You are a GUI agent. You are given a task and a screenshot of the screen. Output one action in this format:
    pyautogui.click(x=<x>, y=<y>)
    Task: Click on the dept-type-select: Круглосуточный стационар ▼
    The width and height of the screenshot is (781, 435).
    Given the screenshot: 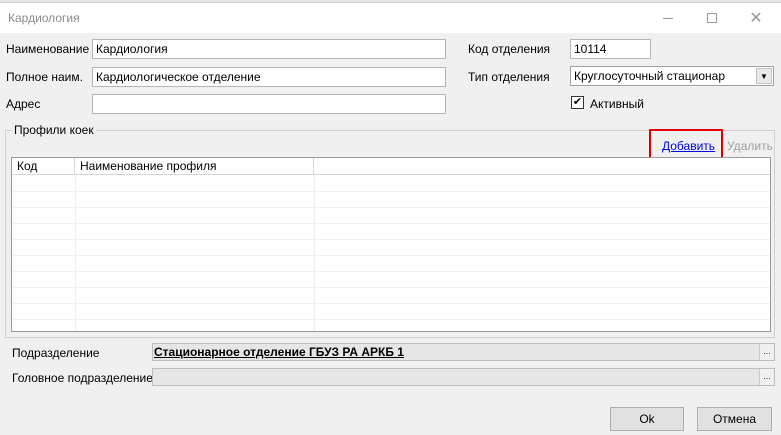 What is the action you would take?
    pyautogui.click(x=672, y=76)
    